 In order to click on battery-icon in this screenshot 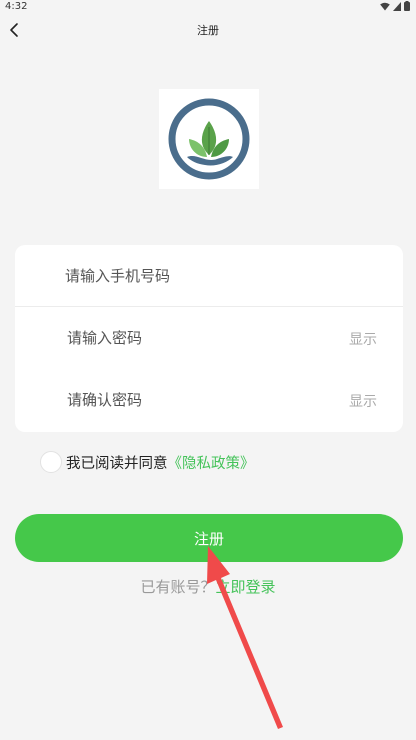, I will do `click(407, 6)`.